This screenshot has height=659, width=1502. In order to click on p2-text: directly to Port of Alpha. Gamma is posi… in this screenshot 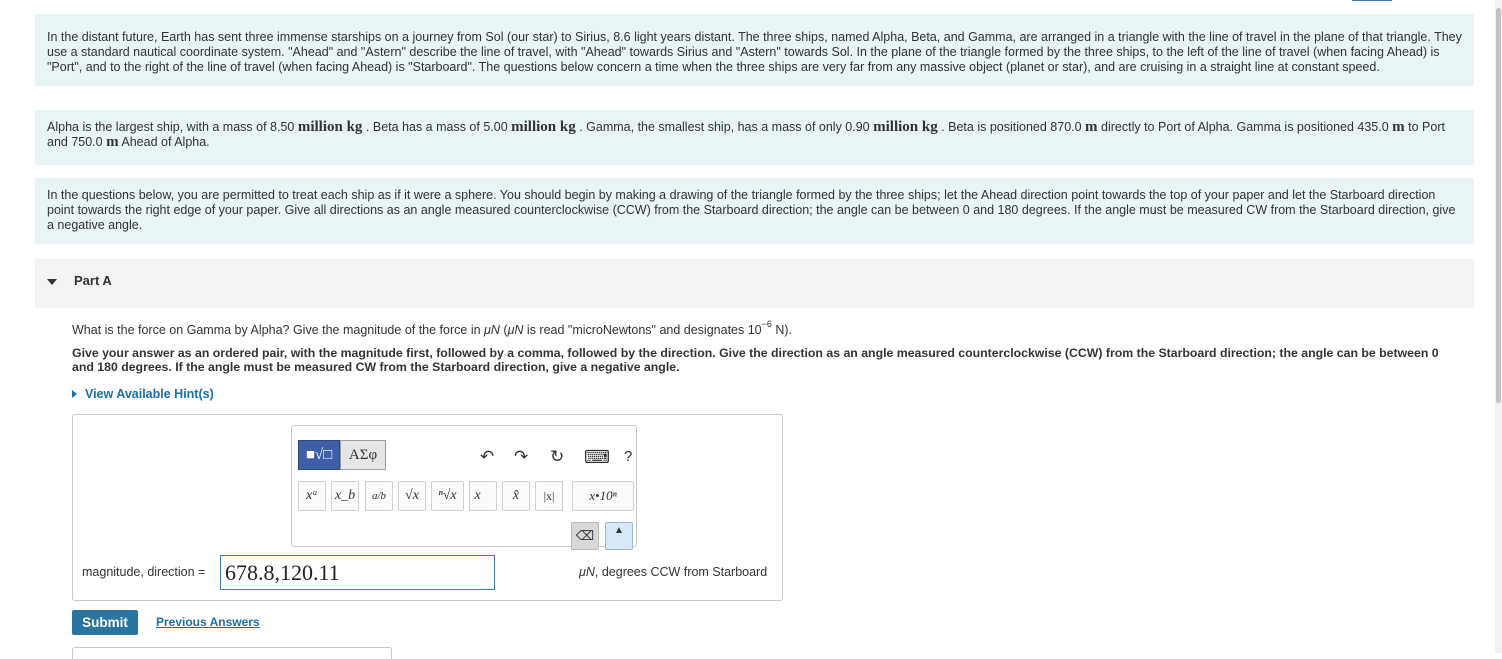, I will do `click(1245, 127)`.